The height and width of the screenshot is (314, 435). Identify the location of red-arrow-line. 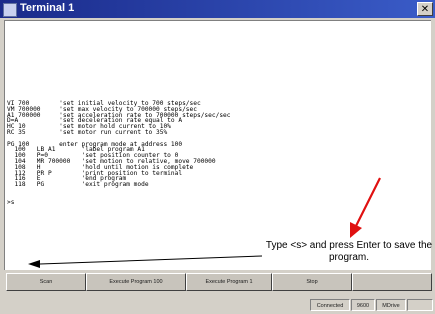
(367, 203).